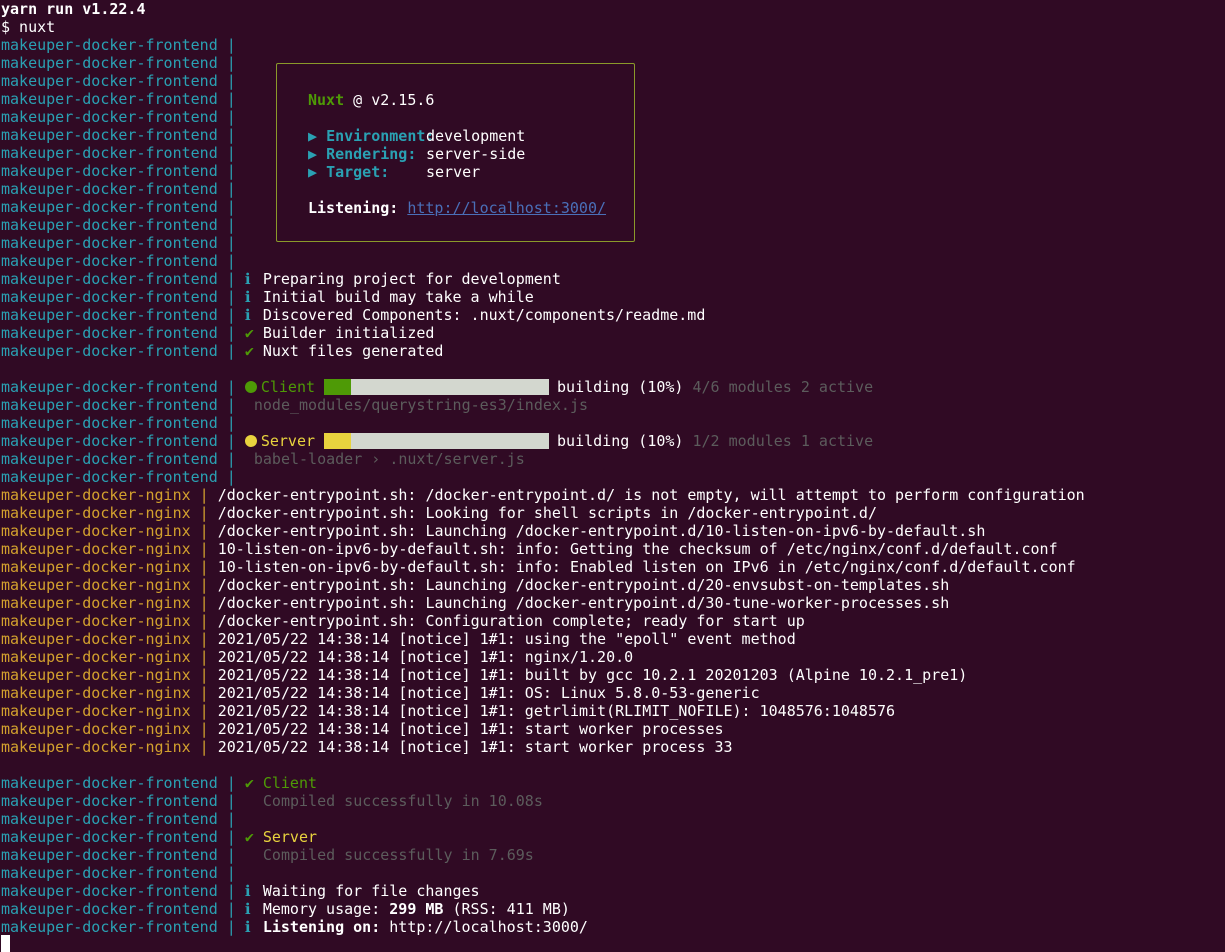 Image resolution: width=1225 pixels, height=952 pixels. I want to click on environment-line: ▶ Environment:development, so click(416, 136).